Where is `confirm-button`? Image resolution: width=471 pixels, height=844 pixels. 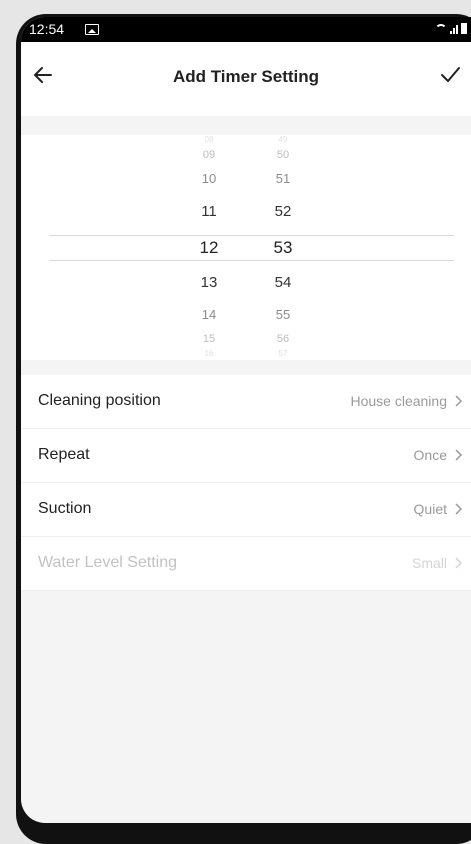 confirm-button is located at coordinates (450, 75).